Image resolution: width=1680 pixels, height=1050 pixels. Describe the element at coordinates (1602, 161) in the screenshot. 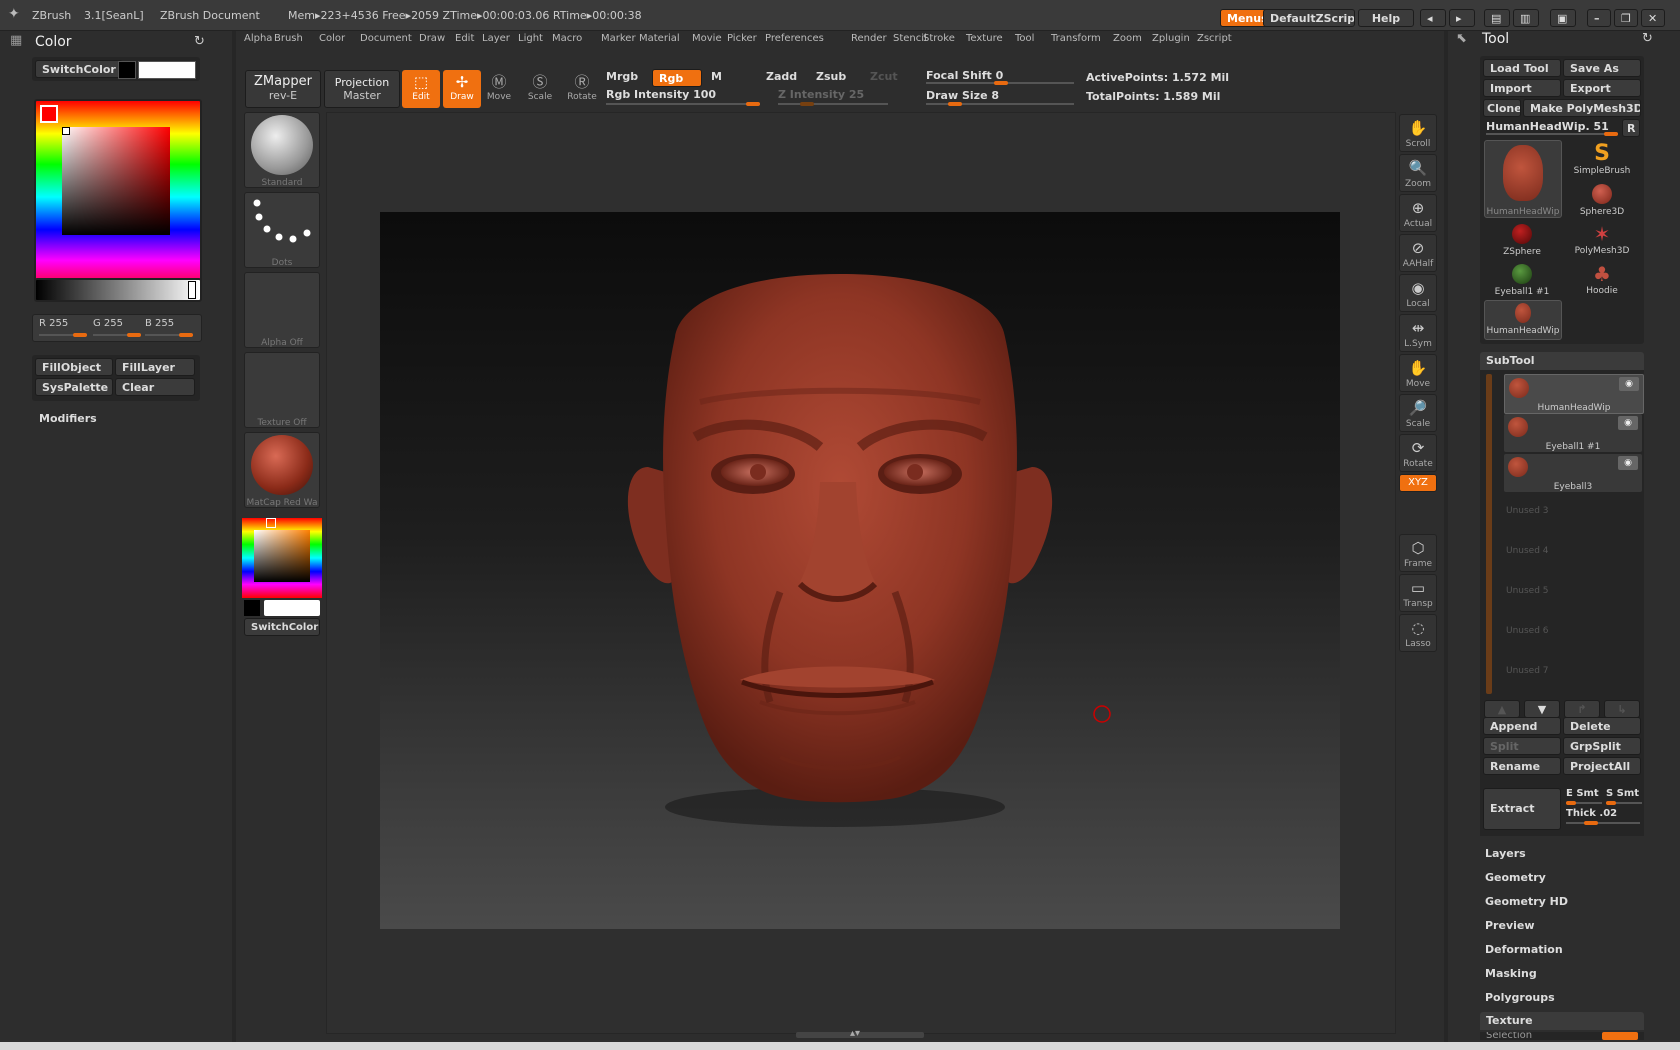

I see `tool-simplebrush: S SimpleBrush` at that location.